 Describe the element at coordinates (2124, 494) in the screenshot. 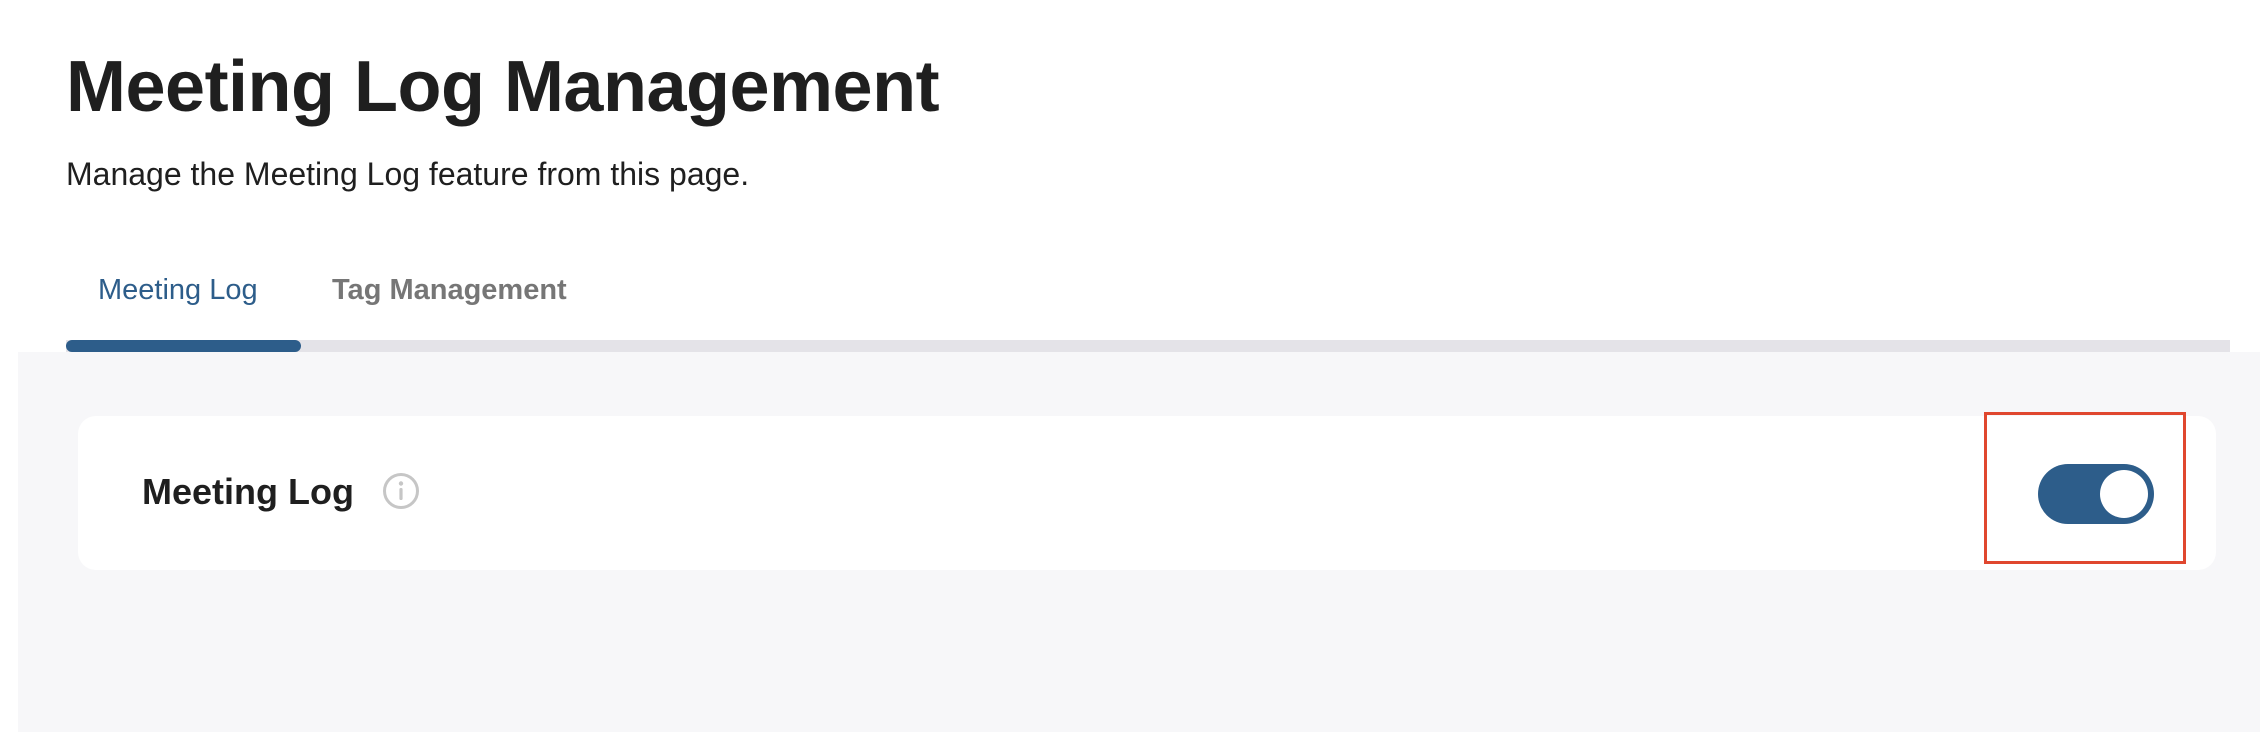

I see `toggle-knob` at that location.